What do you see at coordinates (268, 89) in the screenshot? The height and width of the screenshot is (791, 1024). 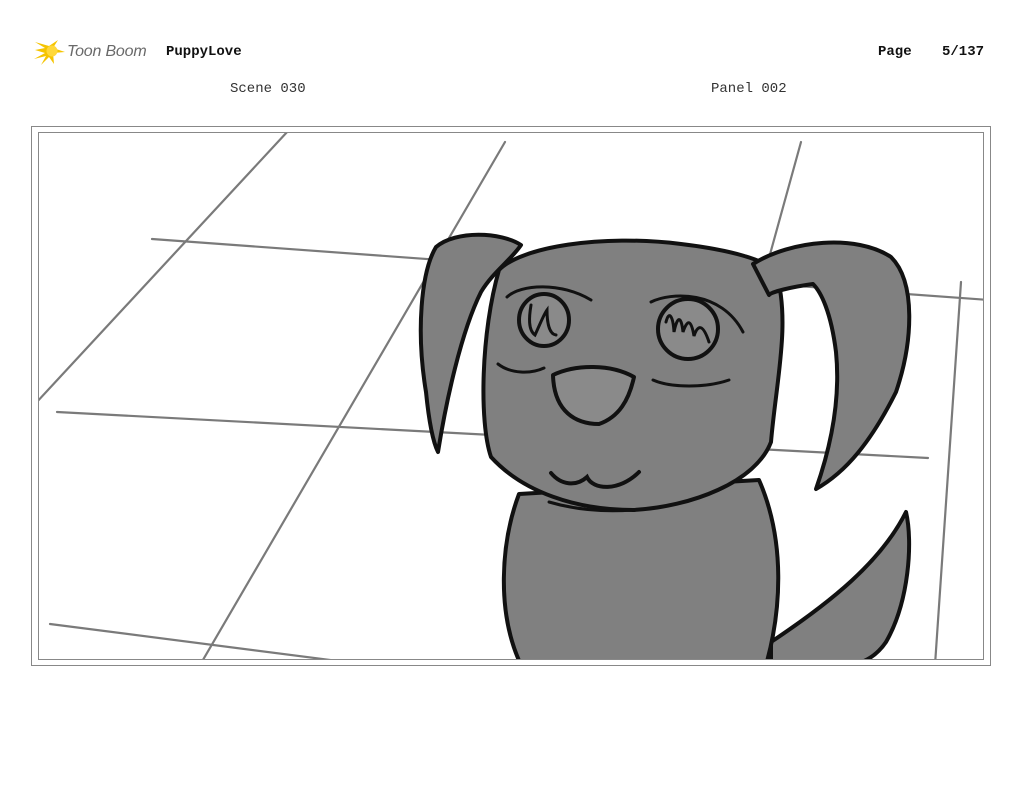 I see `scene-number: Scene 030` at bounding box center [268, 89].